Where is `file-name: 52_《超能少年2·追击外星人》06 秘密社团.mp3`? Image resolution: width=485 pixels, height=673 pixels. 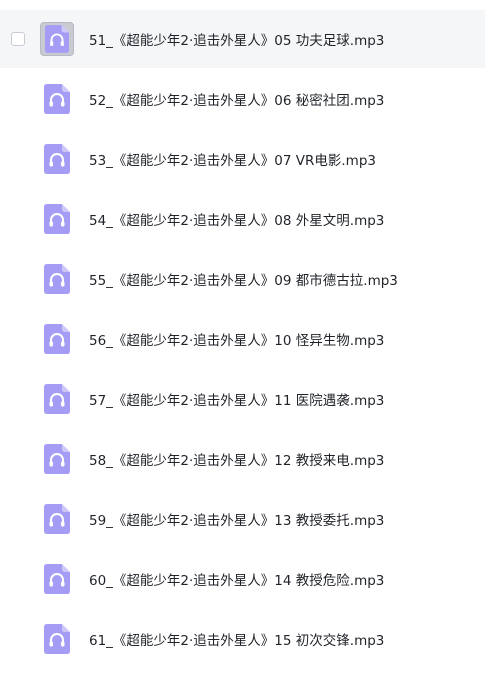
file-name: 52_《超能少年2·追击外星人》06 秘密社团.mp3 is located at coordinates (236, 99).